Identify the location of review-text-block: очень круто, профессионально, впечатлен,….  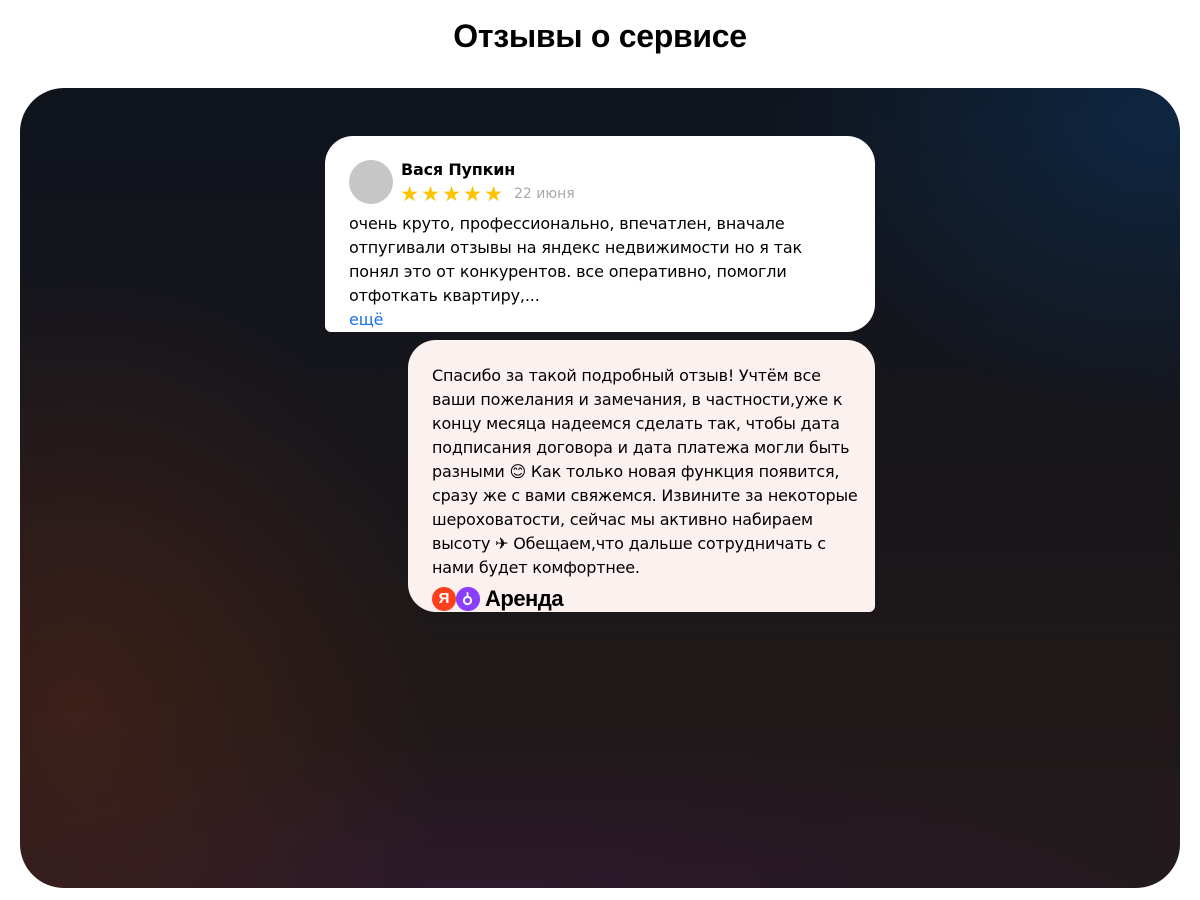
(599, 272).